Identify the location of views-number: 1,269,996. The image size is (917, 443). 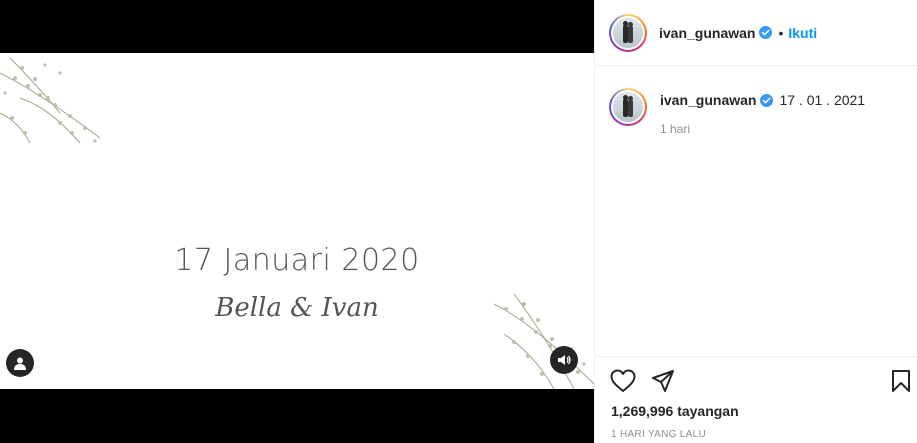
(642, 411).